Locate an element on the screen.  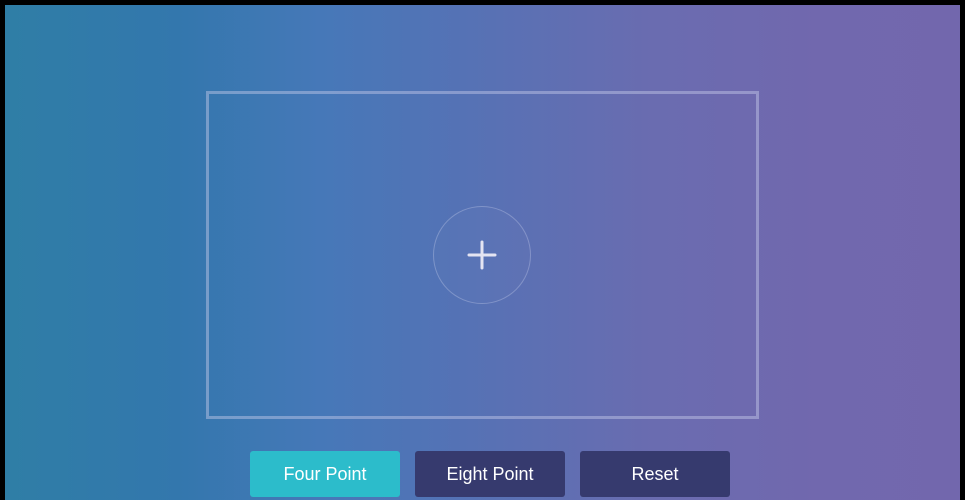
mode-button-bar: Four Point Eight Point Reset is located at coordinates (482, 474).